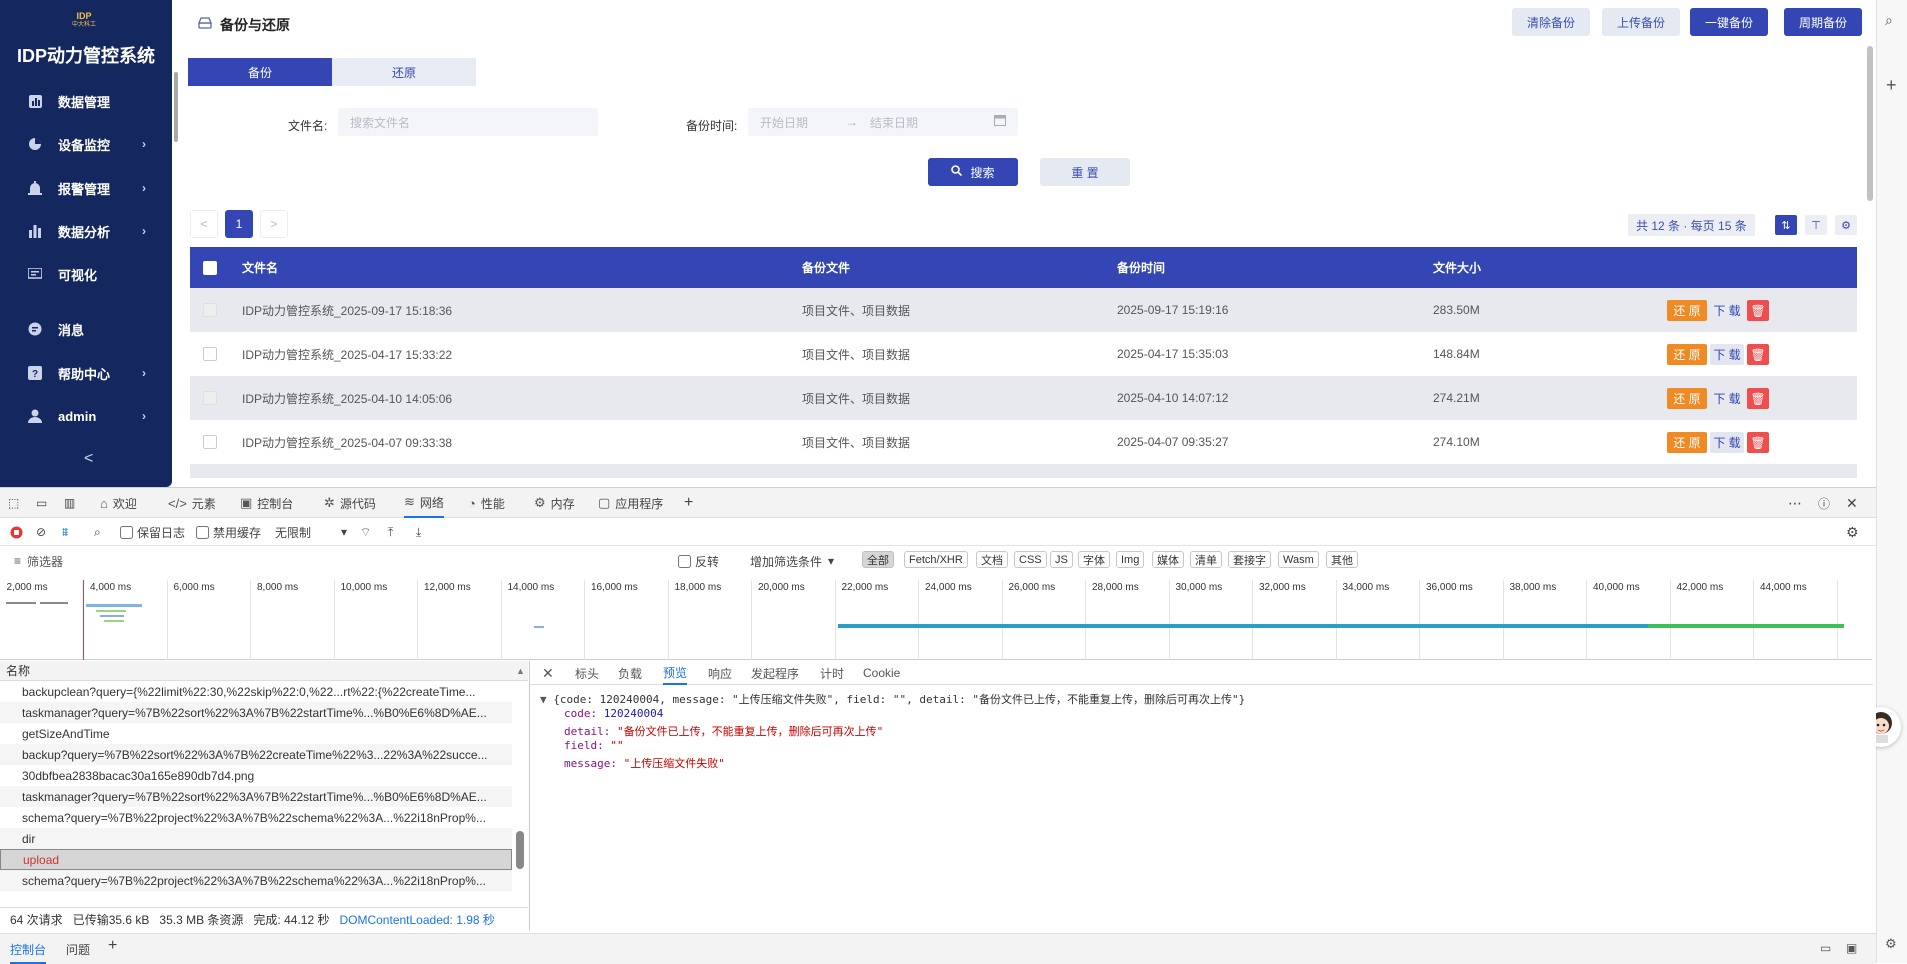 The image size is (1907, 964). What do you see at coordinates (210, 267) in the screenshot?
I see `select-all-checkbox` at bounding box center [210, 267].